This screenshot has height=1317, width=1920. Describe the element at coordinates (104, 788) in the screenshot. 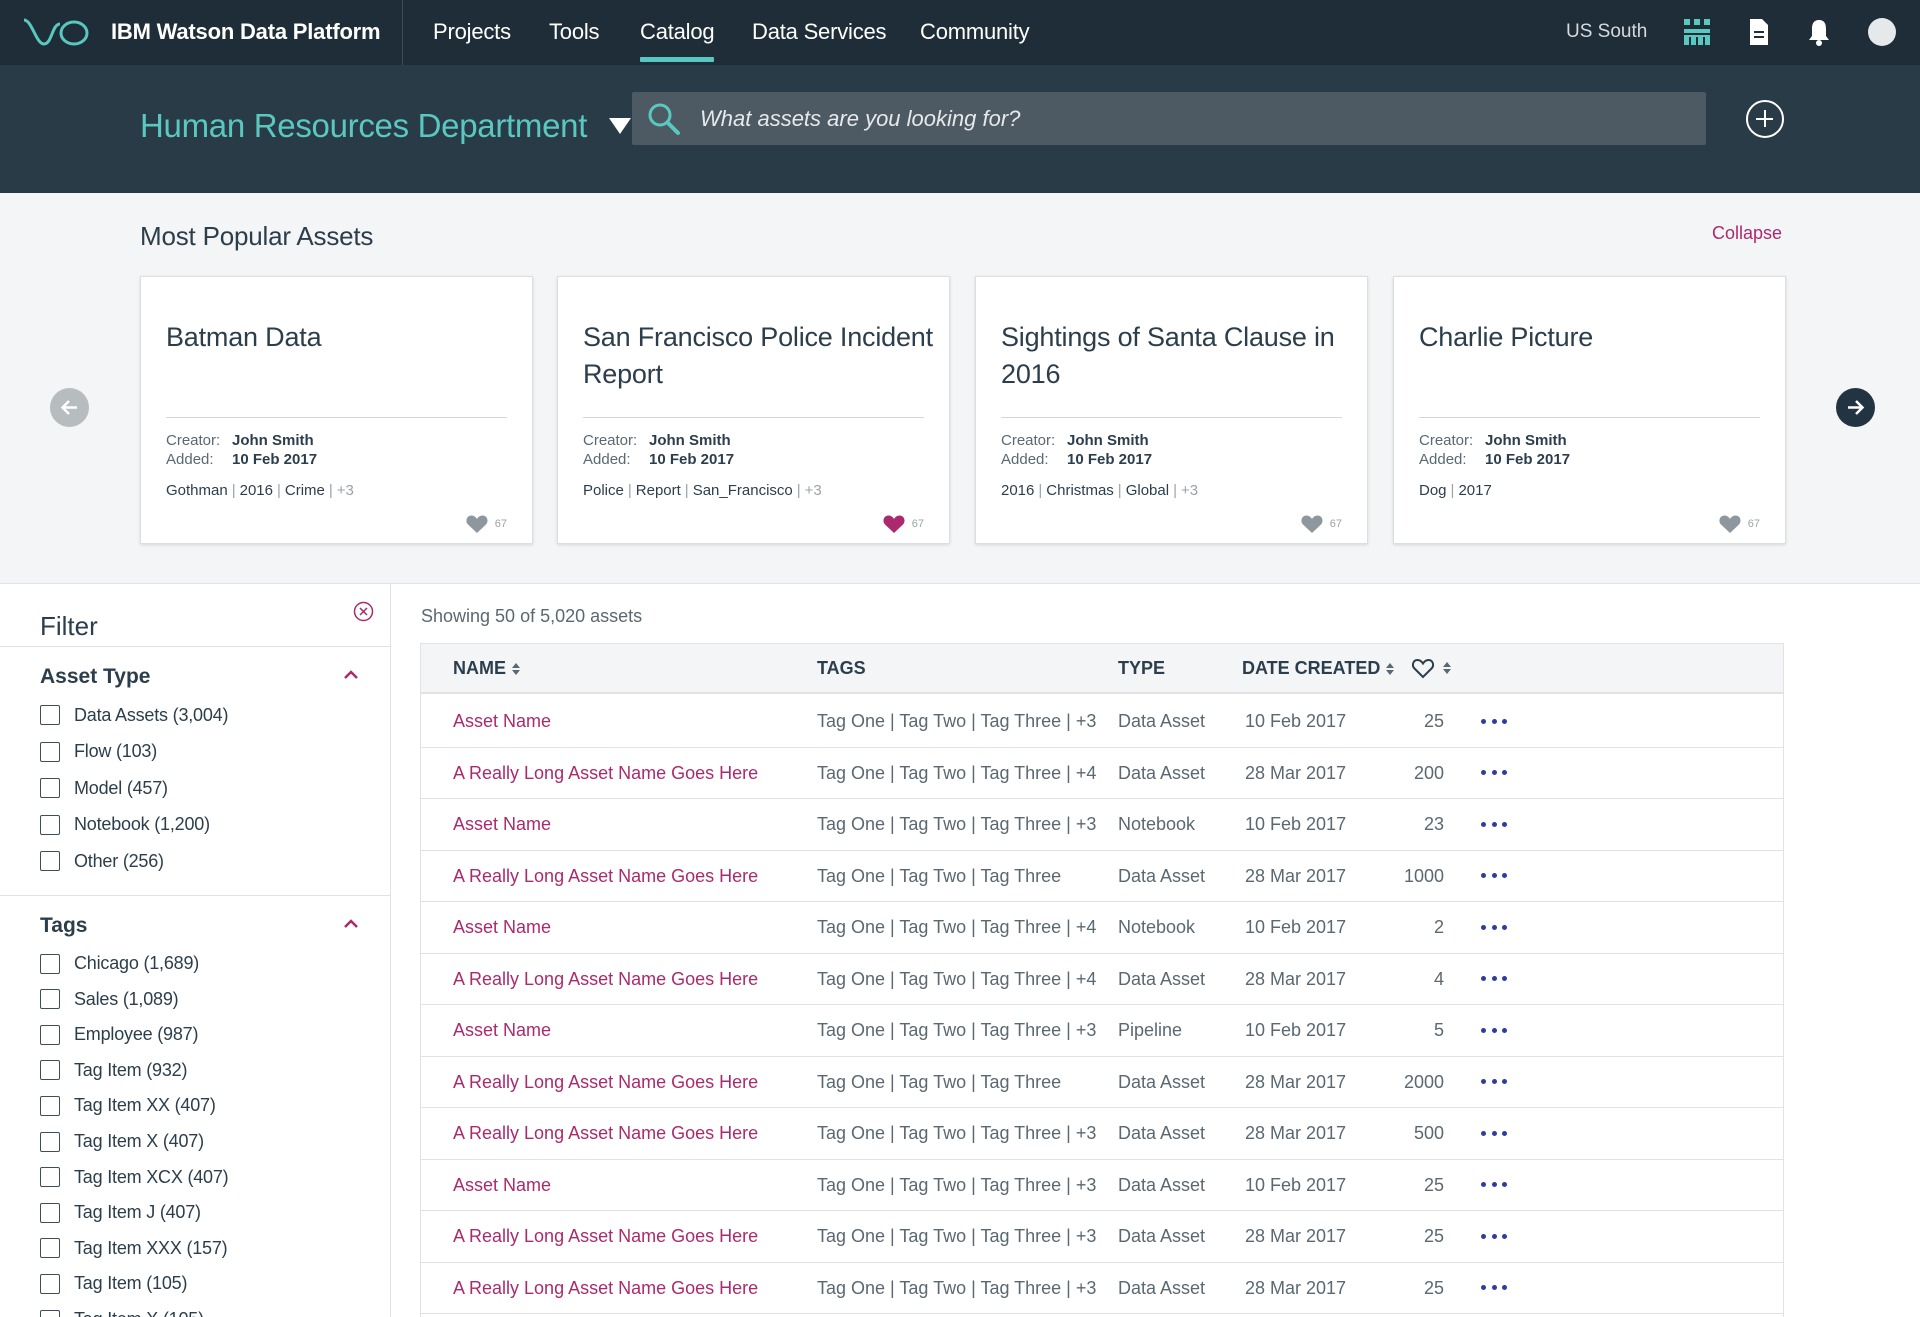

I see `filter-option: Model (457)` at that location.